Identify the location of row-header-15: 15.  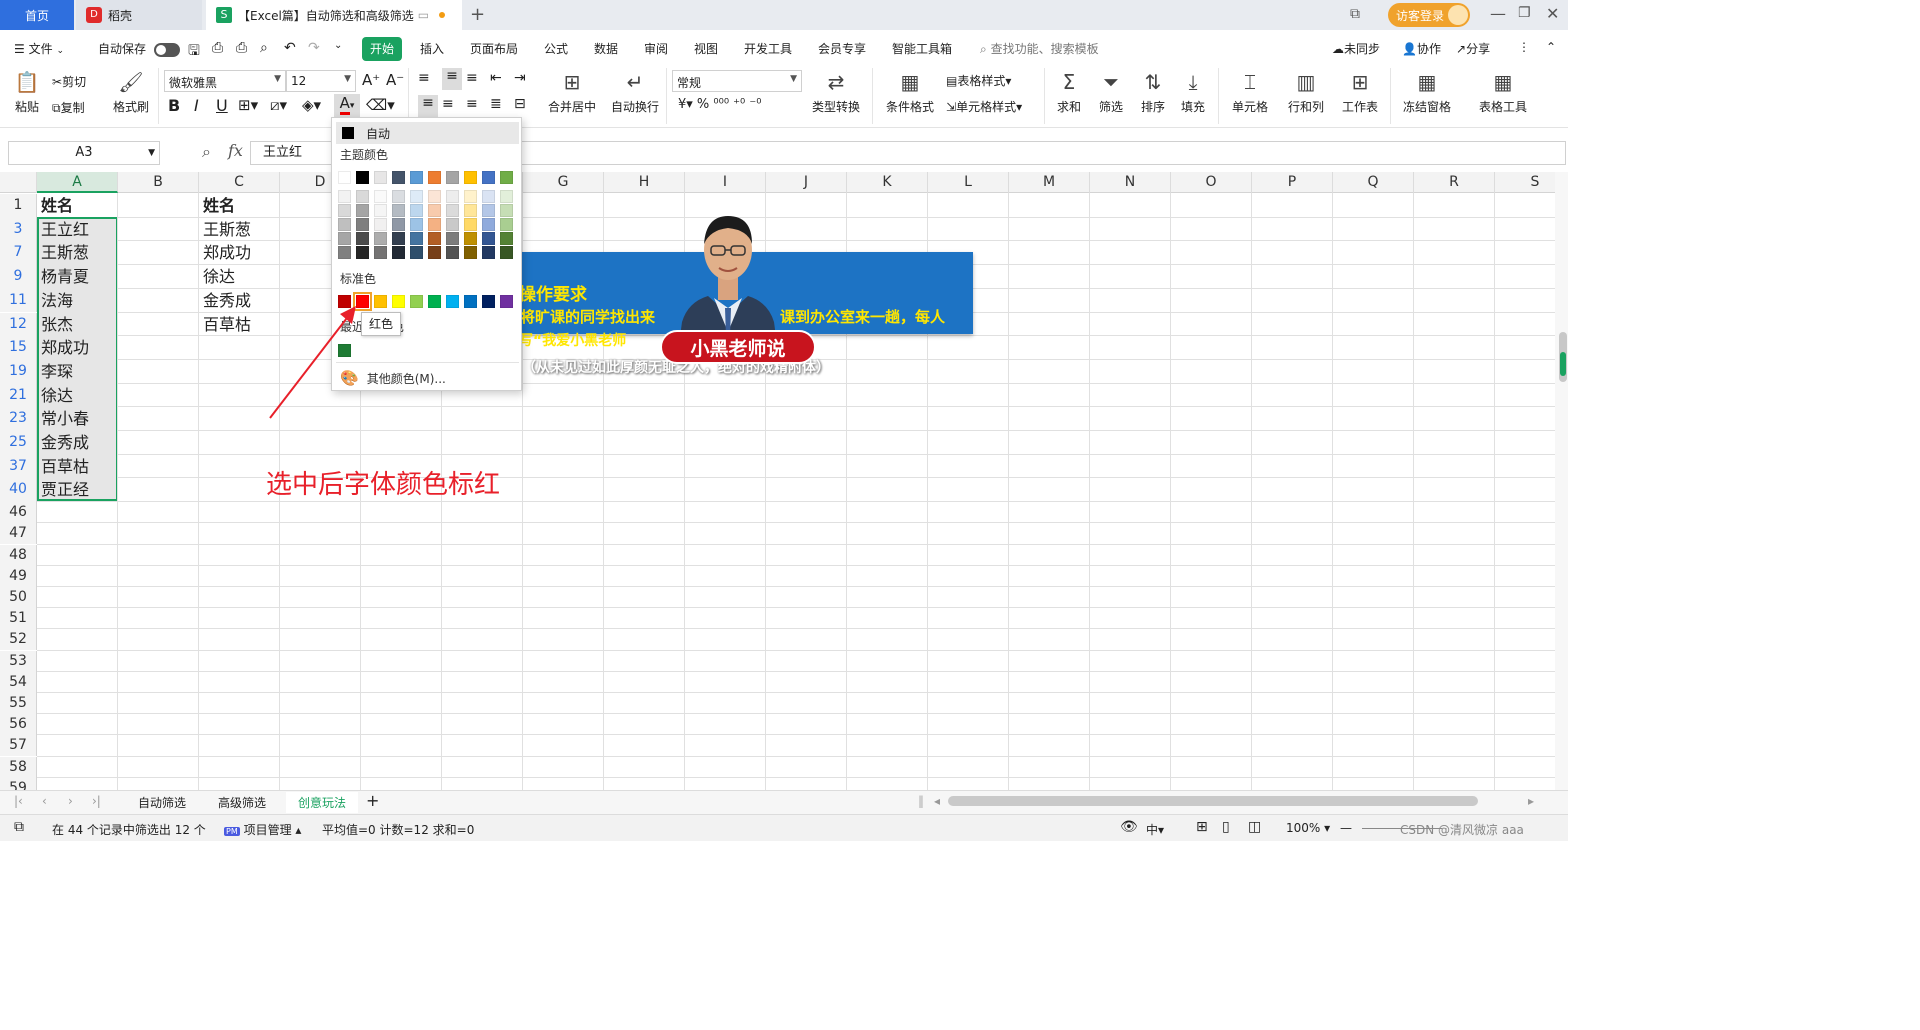
(18, 348).